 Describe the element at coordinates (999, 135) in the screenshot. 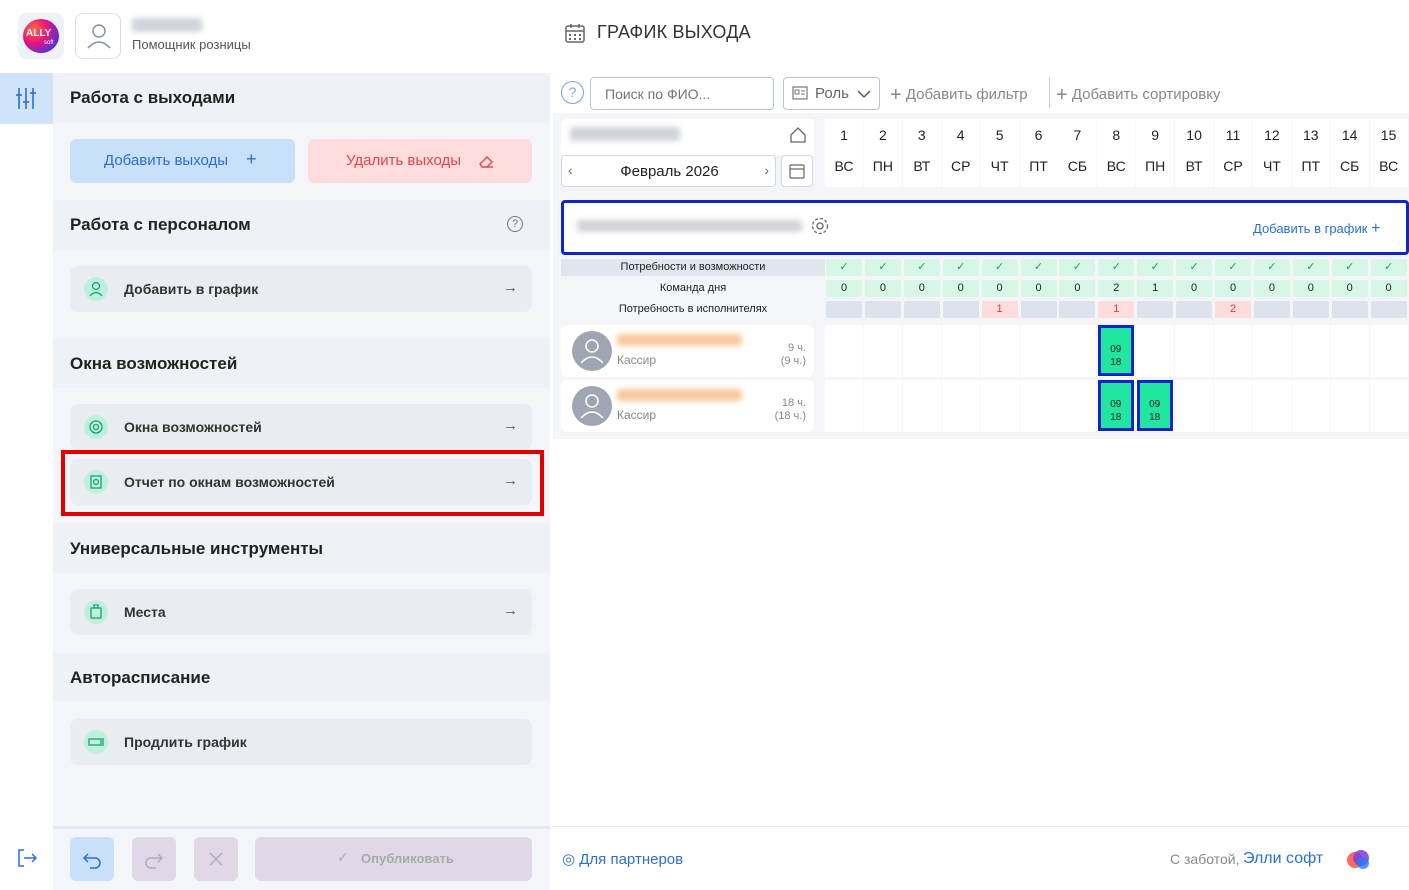

I see `day-number: 5` at that location.